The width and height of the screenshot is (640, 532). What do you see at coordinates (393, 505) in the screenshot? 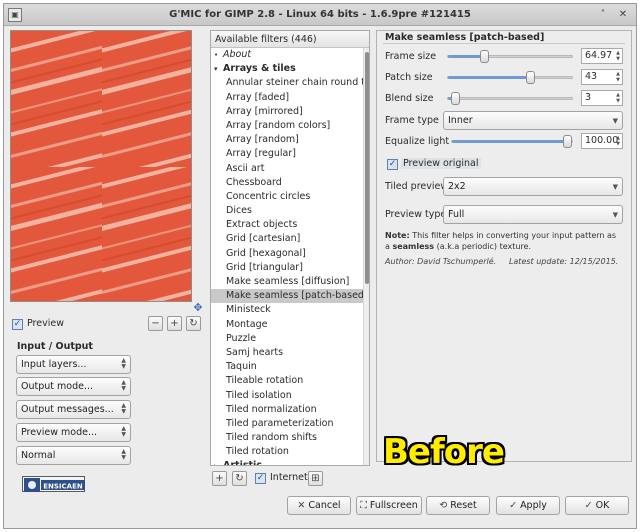
I see `fullscreen-label: Fullscreen` at bounding box center [393, 505].